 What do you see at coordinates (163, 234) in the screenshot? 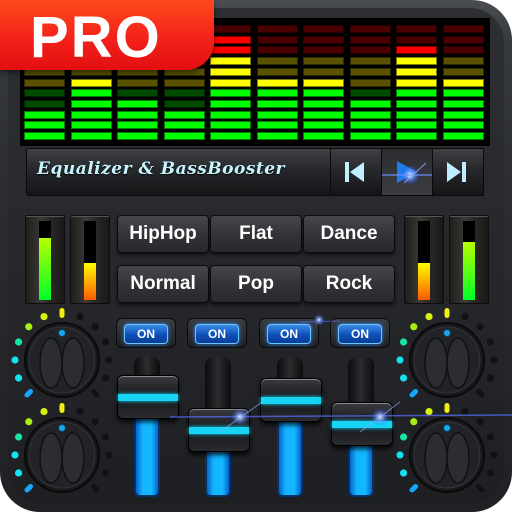
I see `preset-hiphop-button: HipHop` at bounding box center [163, 234].